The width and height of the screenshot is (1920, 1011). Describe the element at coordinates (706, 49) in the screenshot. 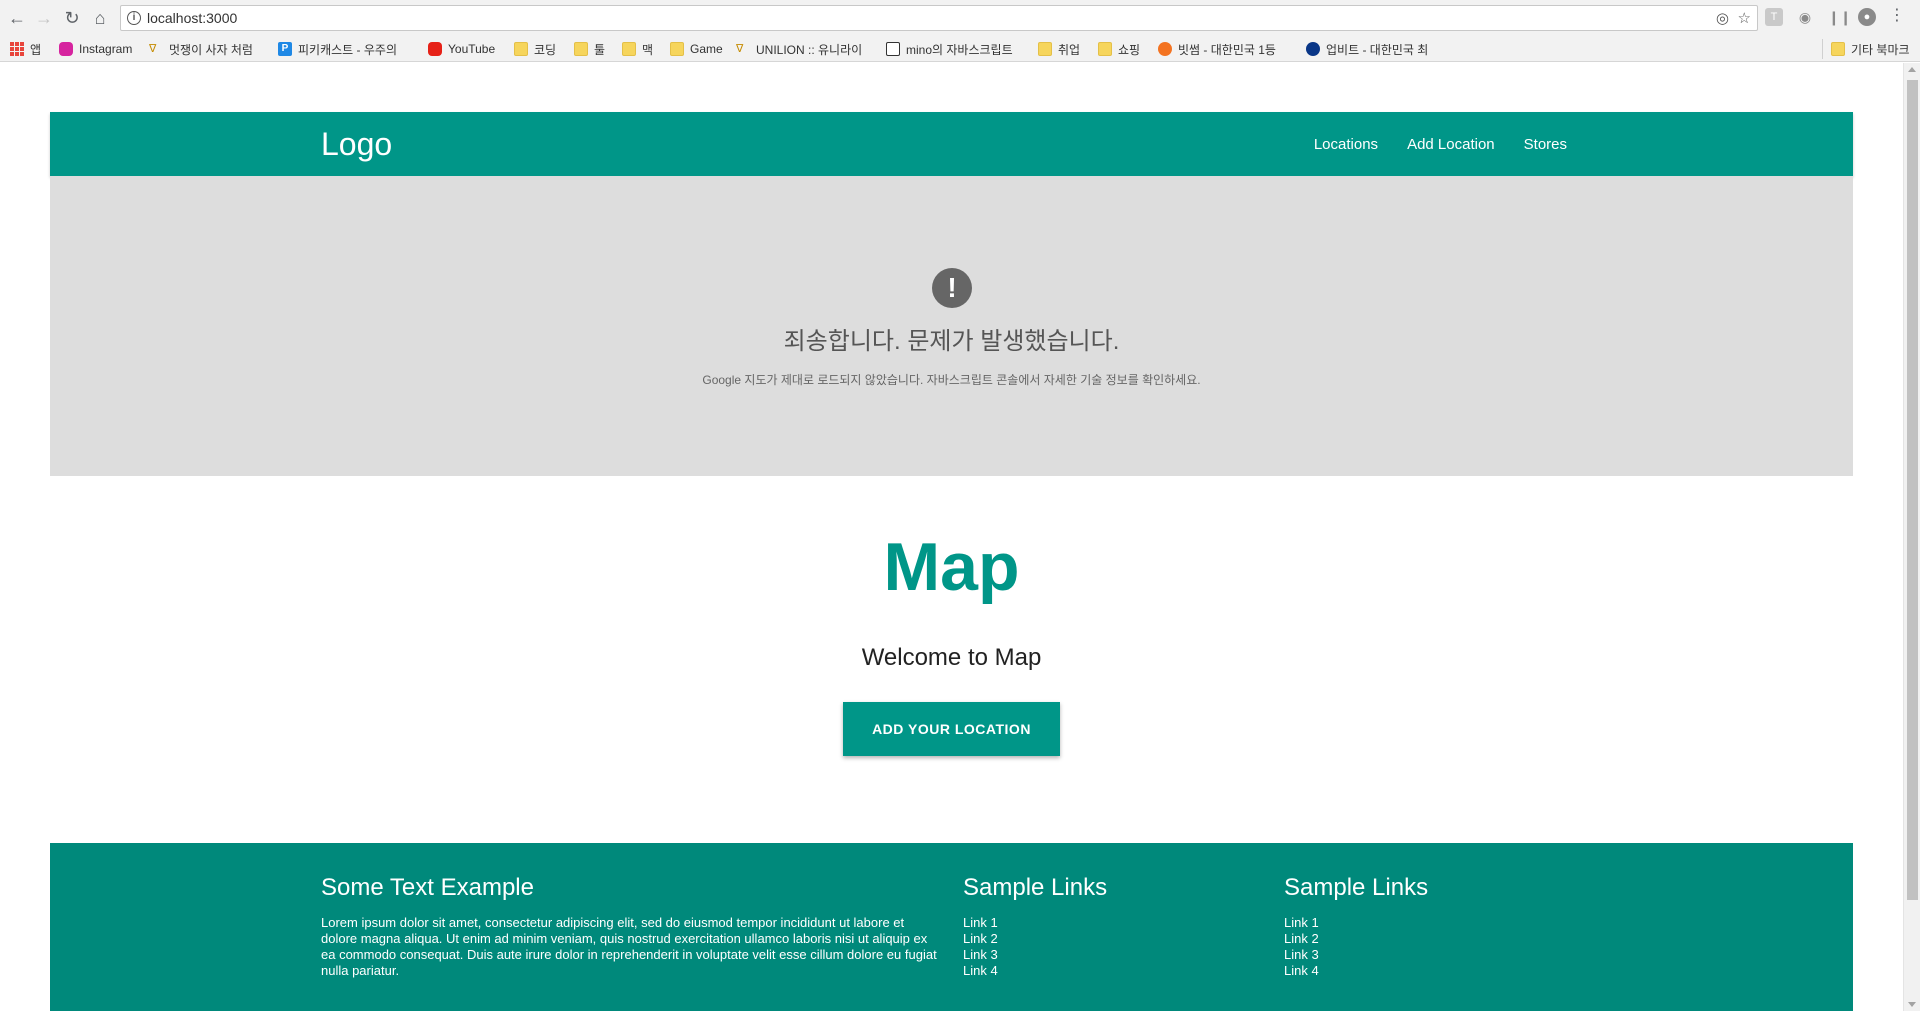

I see `bookmark-label: Game` at that location.